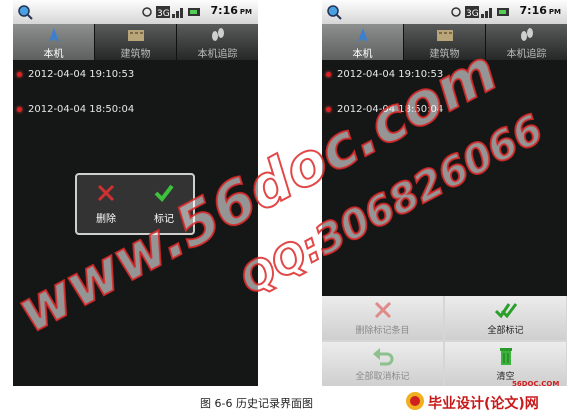 The height and width of the screenshot is (418, 567). Describe the element at coordinates (415, 401) in the screenshot. I see `site-logo-icon` at that location.